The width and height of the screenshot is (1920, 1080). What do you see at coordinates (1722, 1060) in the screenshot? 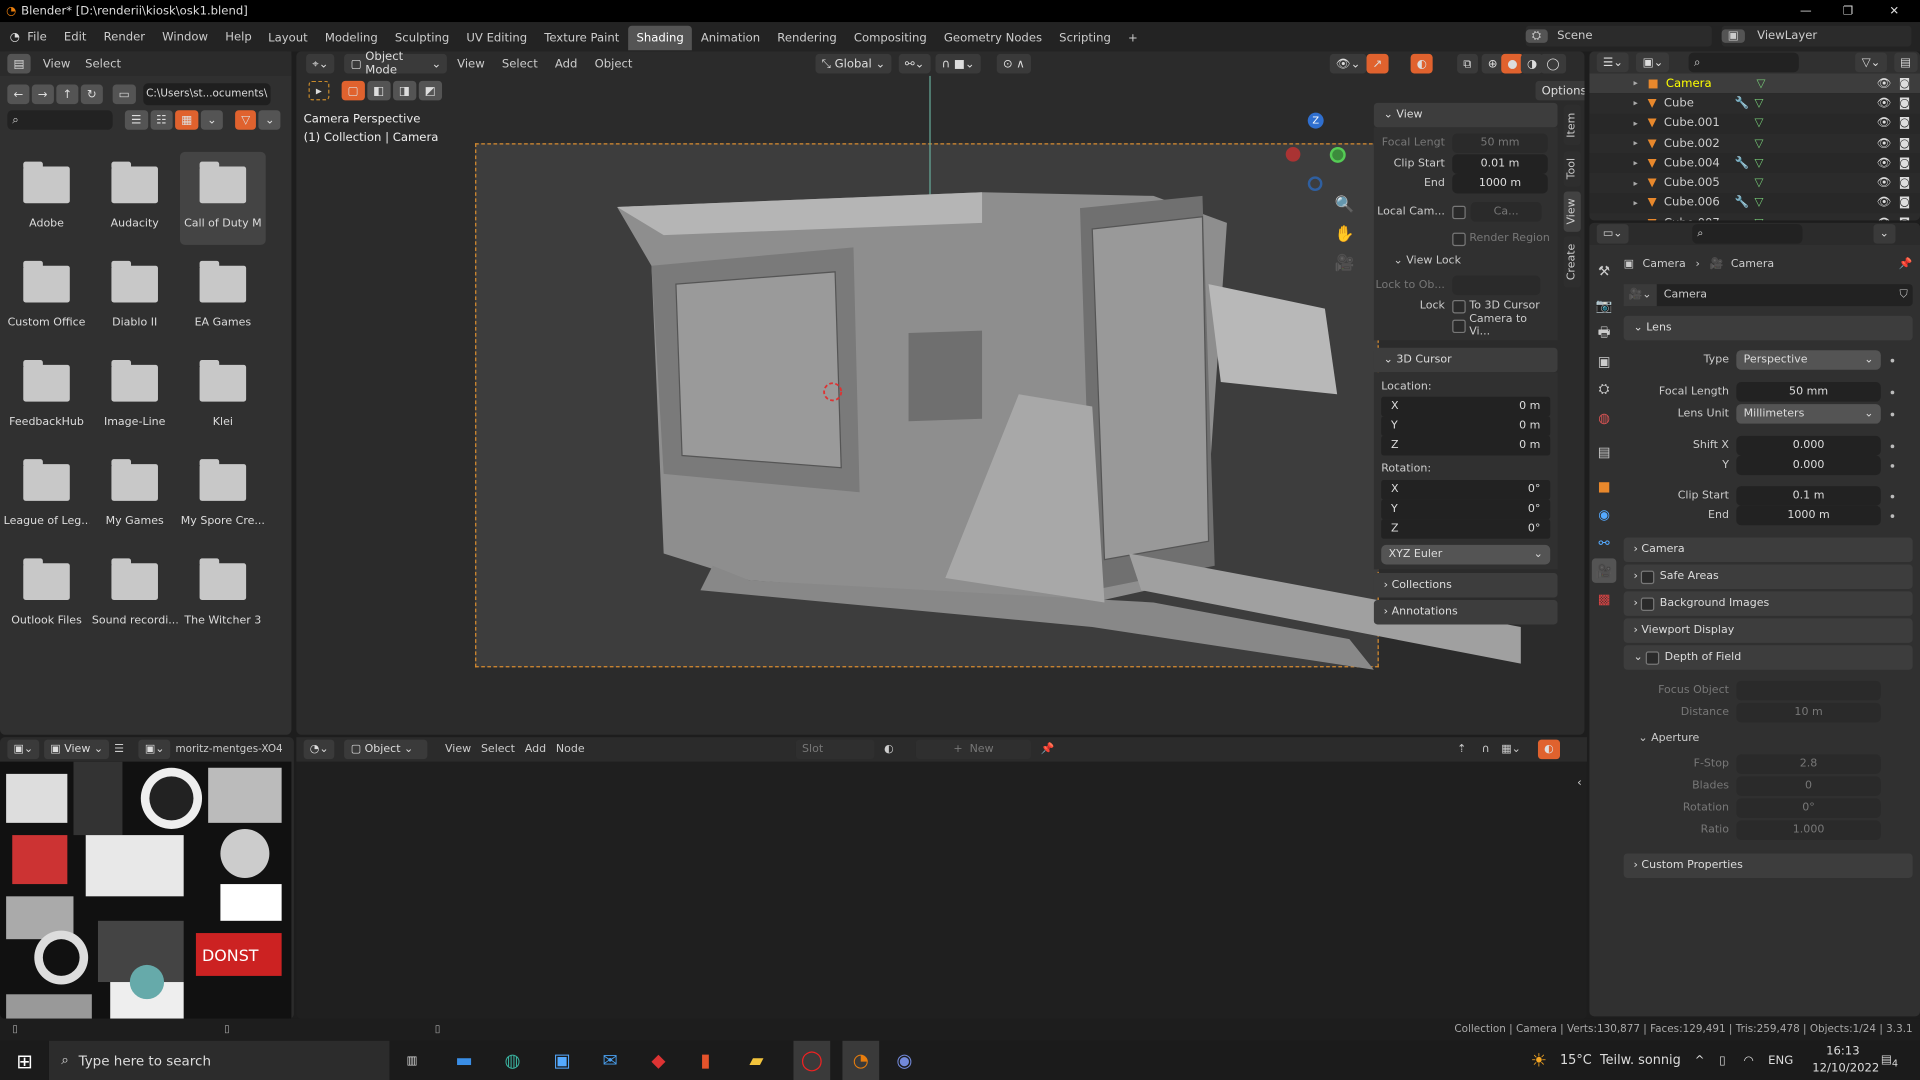
I see `tray-device-icon: ▯` at bounding box center [1722, 1060].